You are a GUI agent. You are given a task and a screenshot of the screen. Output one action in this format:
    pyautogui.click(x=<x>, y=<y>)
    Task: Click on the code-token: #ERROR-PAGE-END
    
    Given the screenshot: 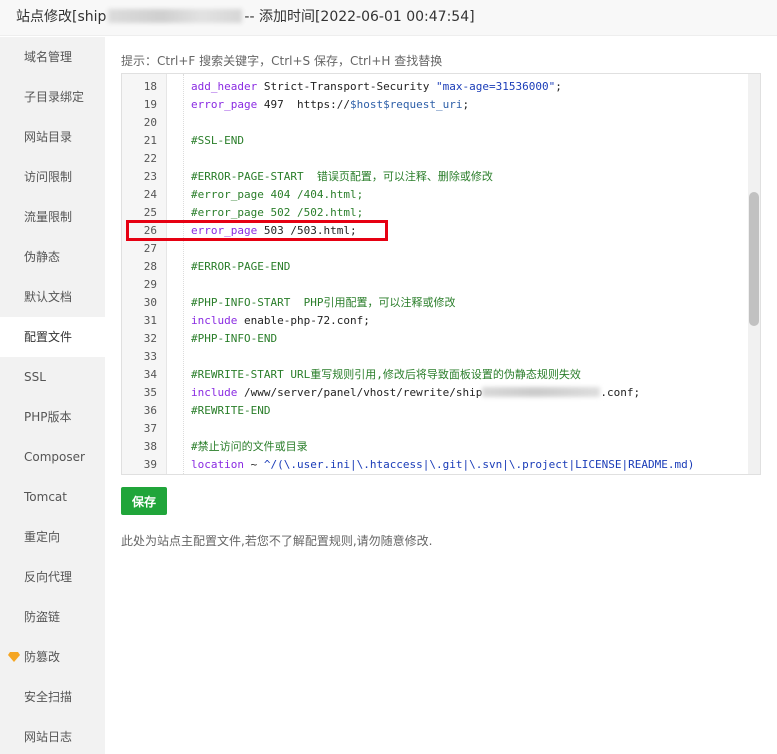 What is the action you would take?
    pyautogui.click(x=241, y=266)
    